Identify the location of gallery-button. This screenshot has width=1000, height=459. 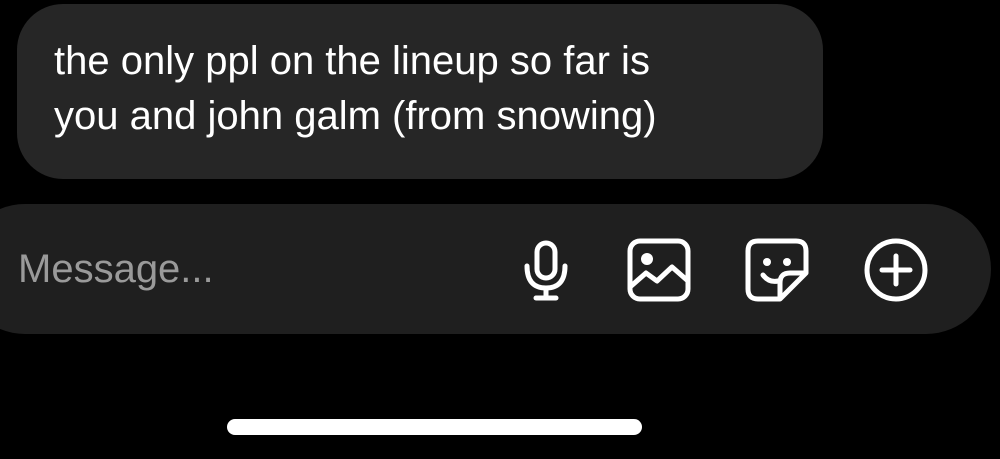
(659, 270).